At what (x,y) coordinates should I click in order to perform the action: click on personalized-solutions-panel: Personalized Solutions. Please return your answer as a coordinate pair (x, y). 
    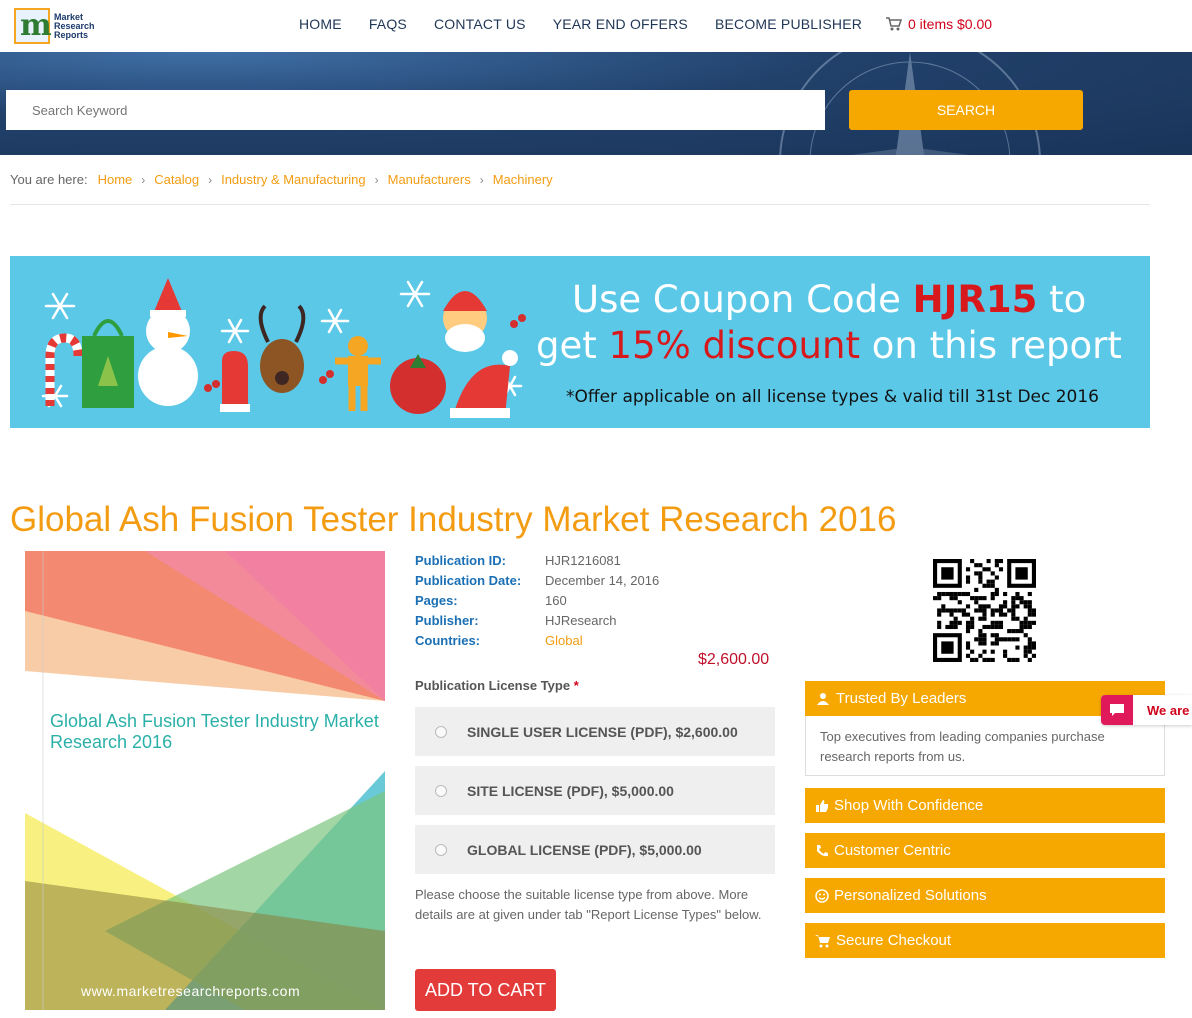
    Looking at the image, I should click on (985, 895).